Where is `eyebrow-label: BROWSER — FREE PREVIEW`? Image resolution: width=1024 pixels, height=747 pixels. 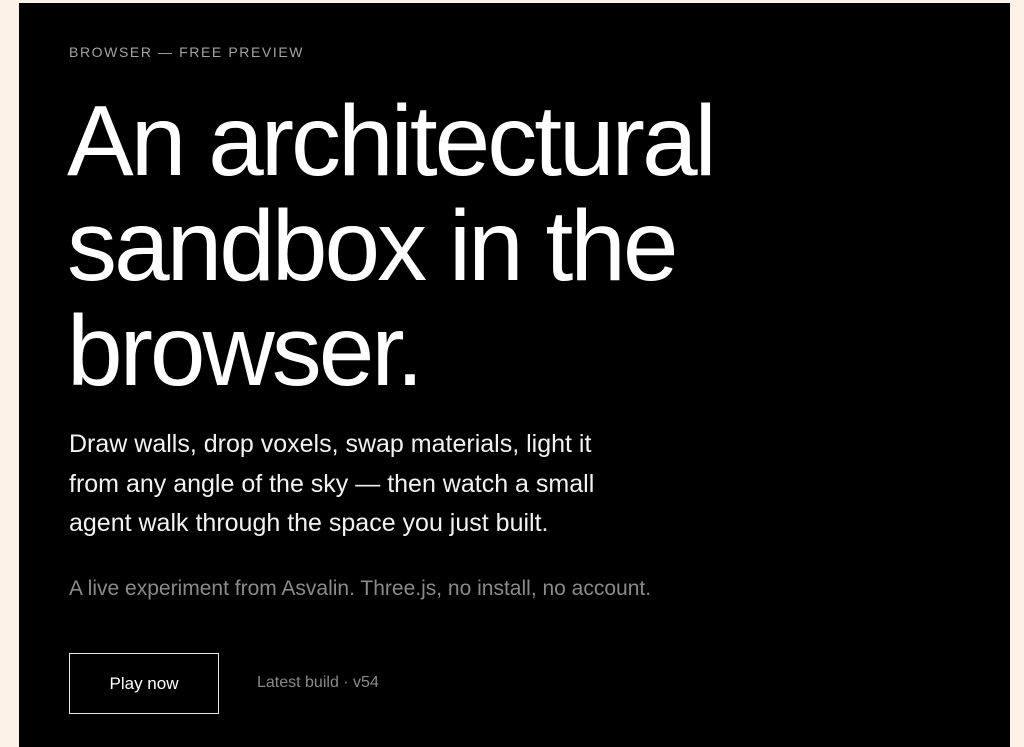 eyebrow-label: BROWSER — FREE PREVIEW is located at coordinates (187, 52).